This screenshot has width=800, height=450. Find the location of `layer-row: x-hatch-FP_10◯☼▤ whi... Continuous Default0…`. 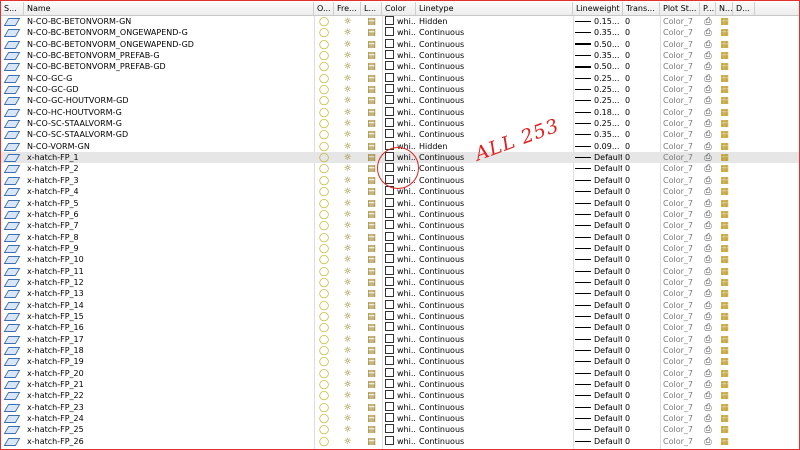

layer-row: x-hatch-FP_10◯☼▤ whi... Continuous Default0… is located at coordinates (400, 259).